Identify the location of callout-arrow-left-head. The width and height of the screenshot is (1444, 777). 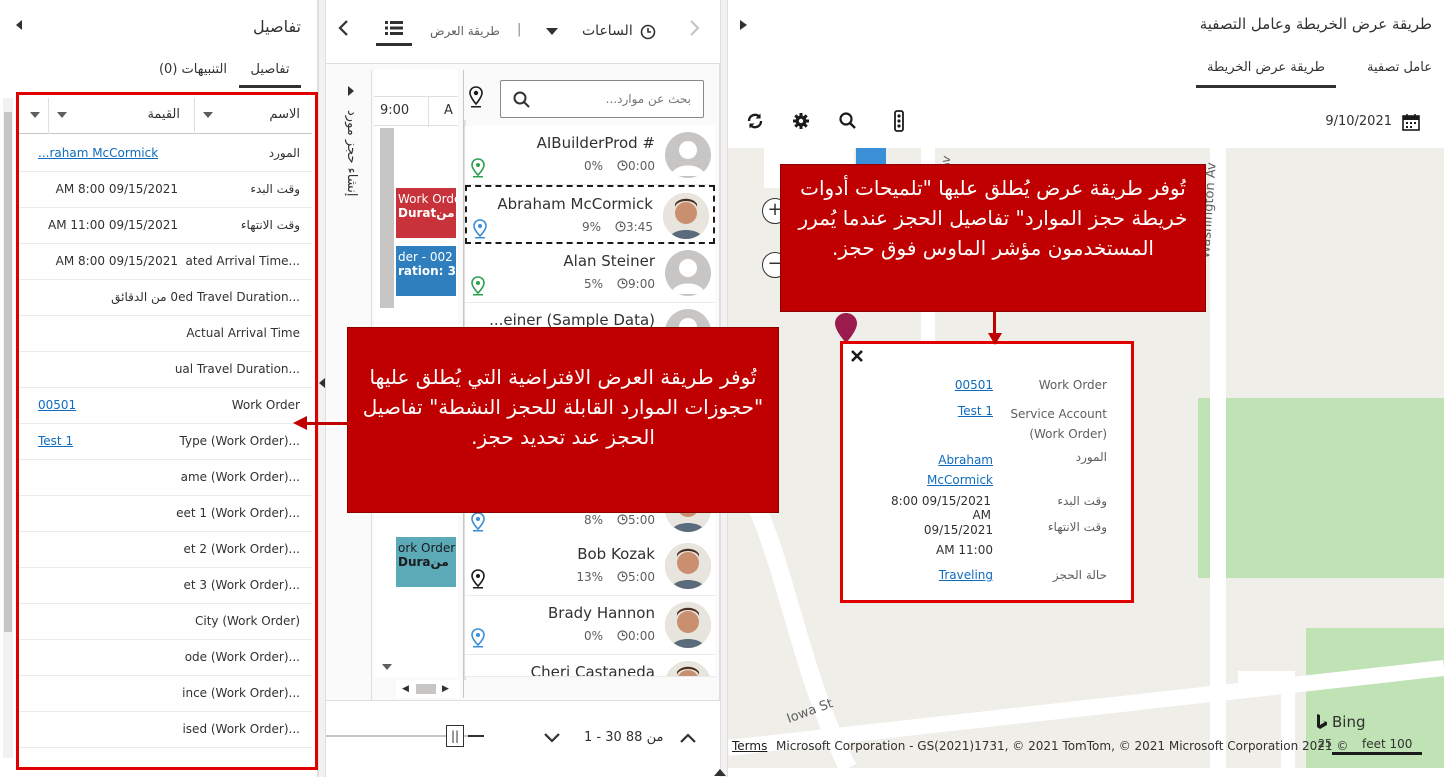
(300, 423).